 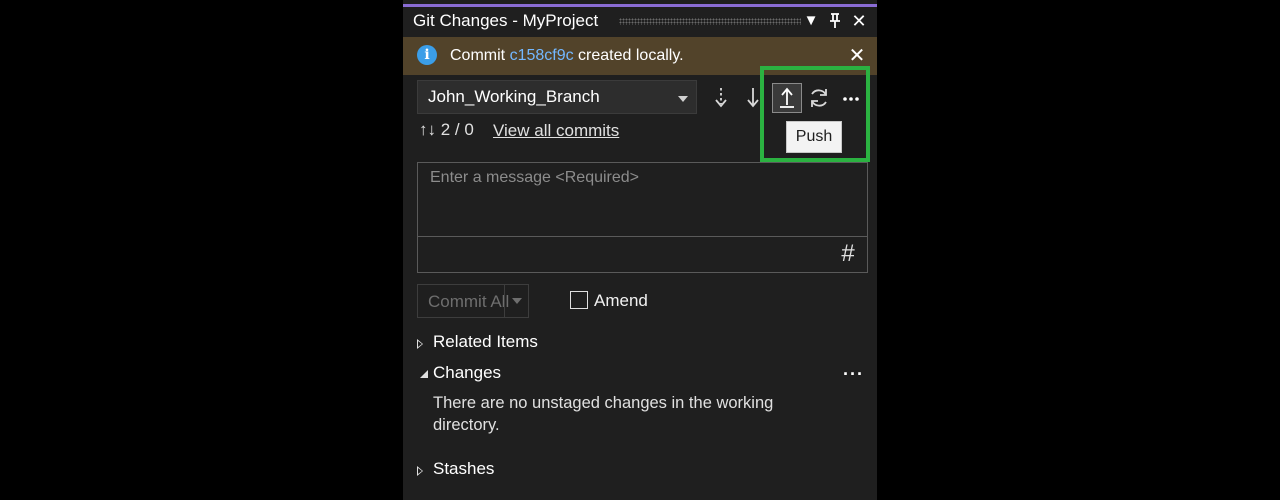 I want to click on commit-all-button: Commit All, so click(x=473, y=301).